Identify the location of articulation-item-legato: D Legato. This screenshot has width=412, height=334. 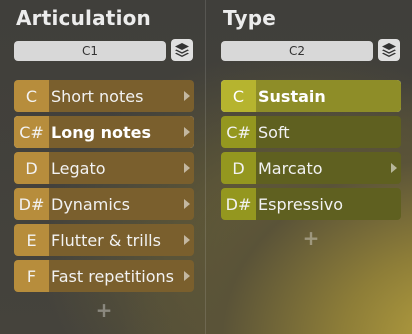
(104, 168).